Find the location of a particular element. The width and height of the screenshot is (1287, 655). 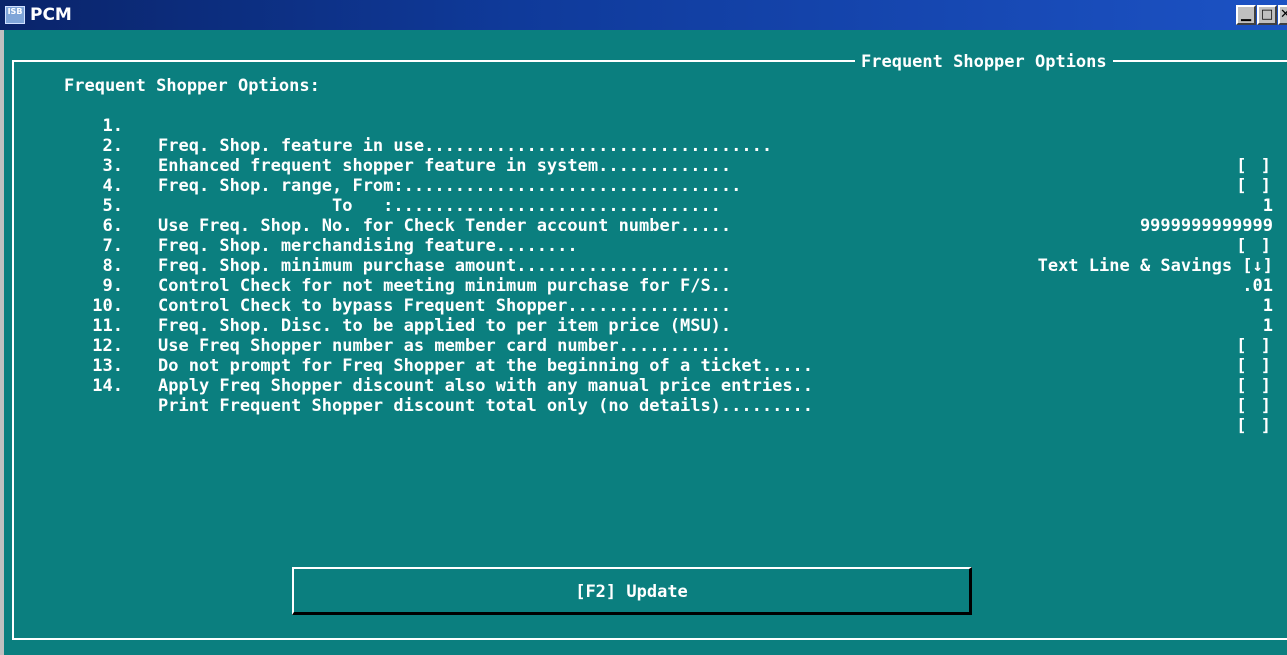

window-titlebar: ISB PCM ▁ □ ✕ is located at coordinates (643, 15).